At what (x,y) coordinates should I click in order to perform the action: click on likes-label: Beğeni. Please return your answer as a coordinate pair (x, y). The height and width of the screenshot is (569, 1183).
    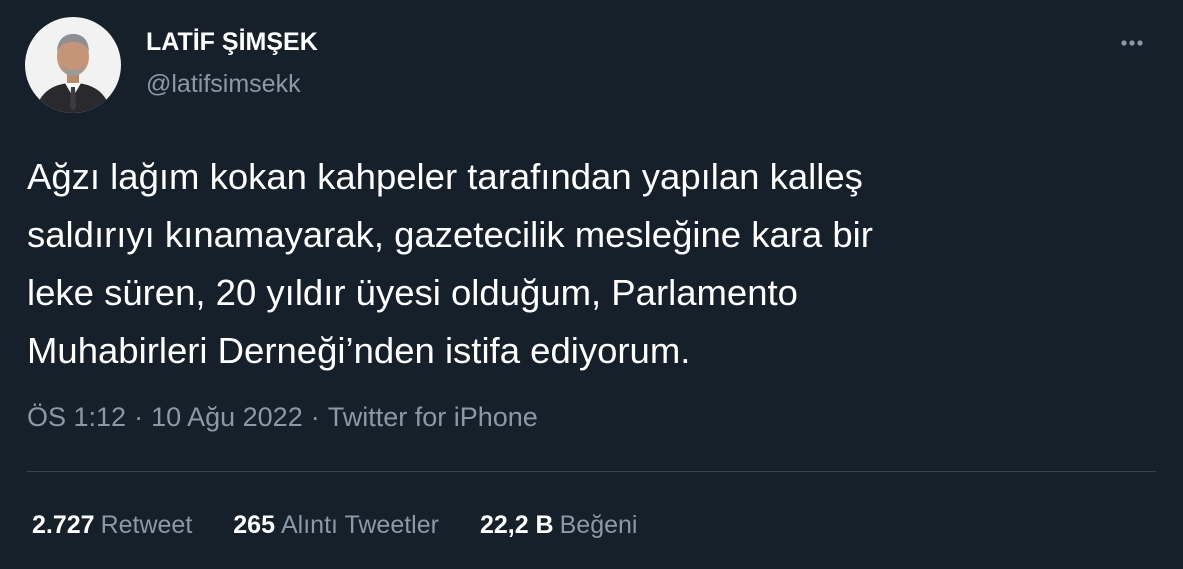
    Looking at the image, I should click on (598, 525).